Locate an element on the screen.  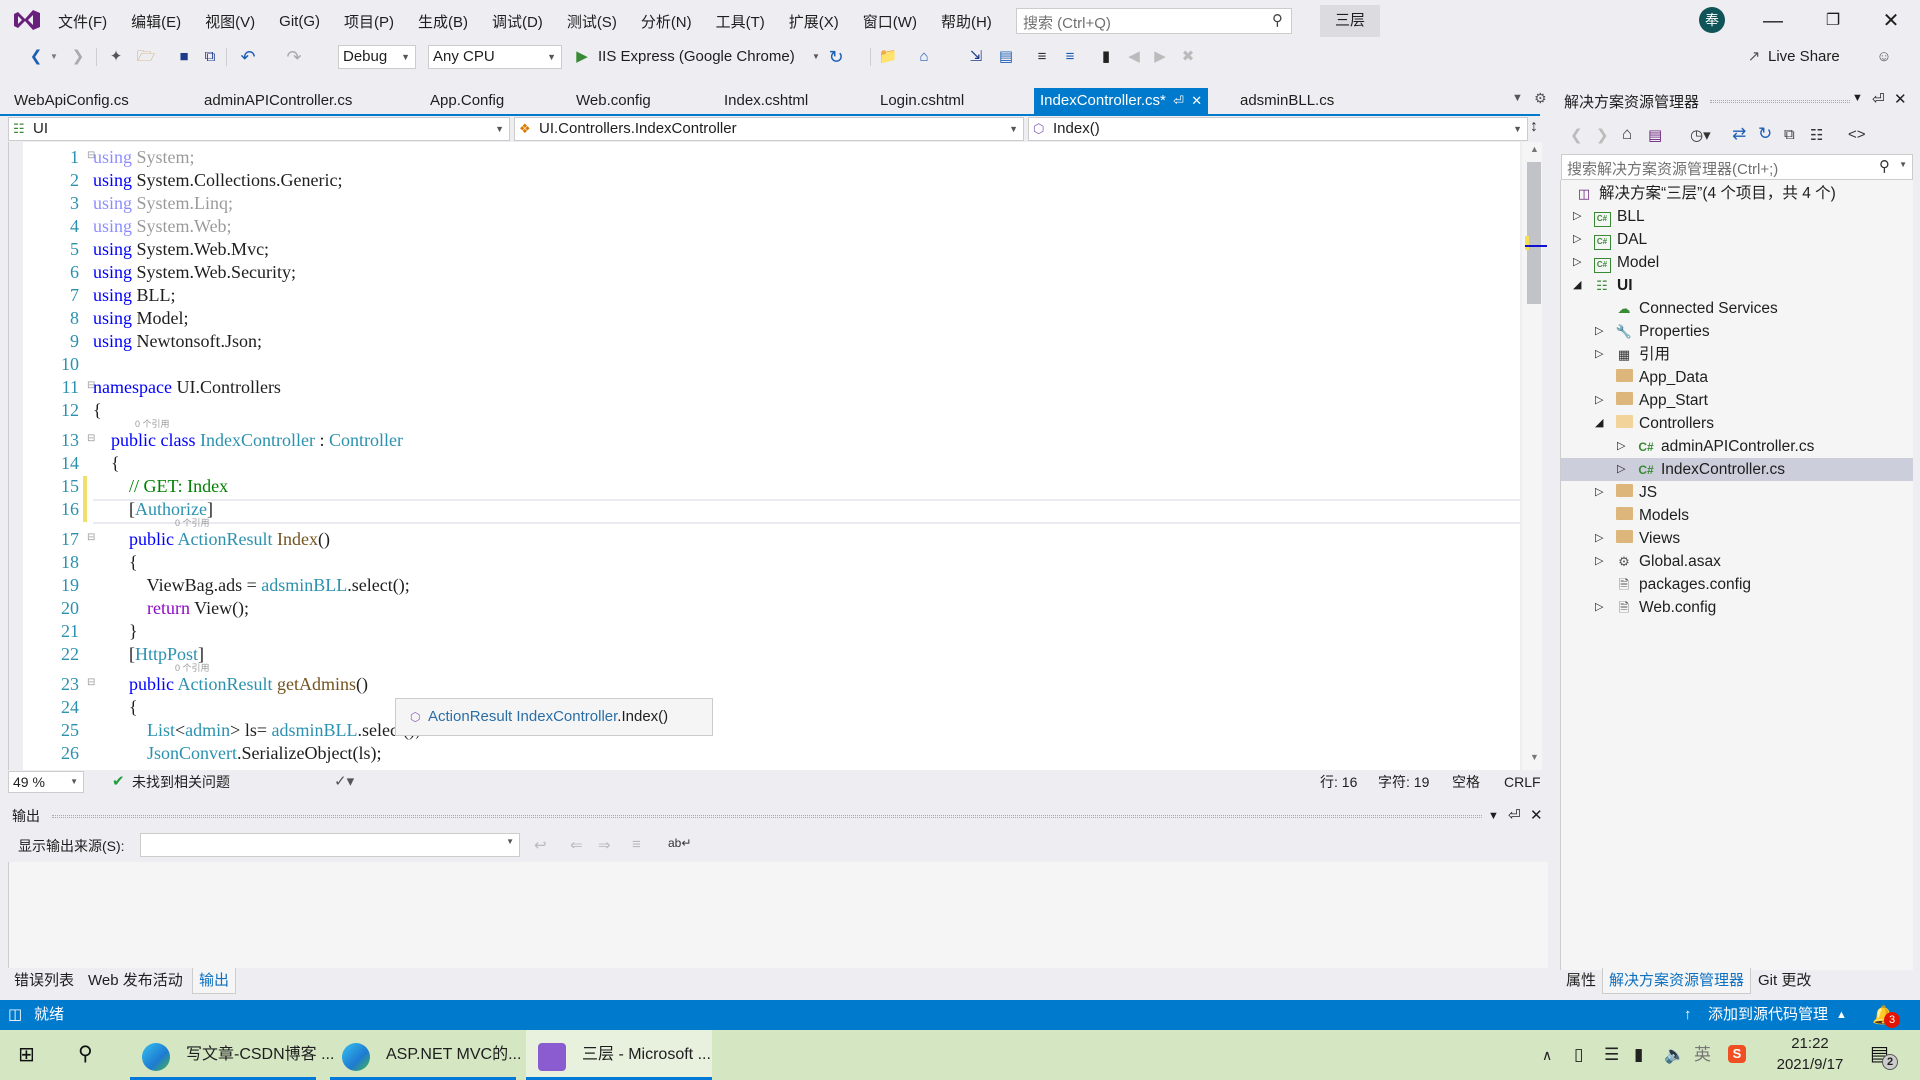
pending-changes-filter-icon: ◷▾ is located at coordinates (1700, 135).